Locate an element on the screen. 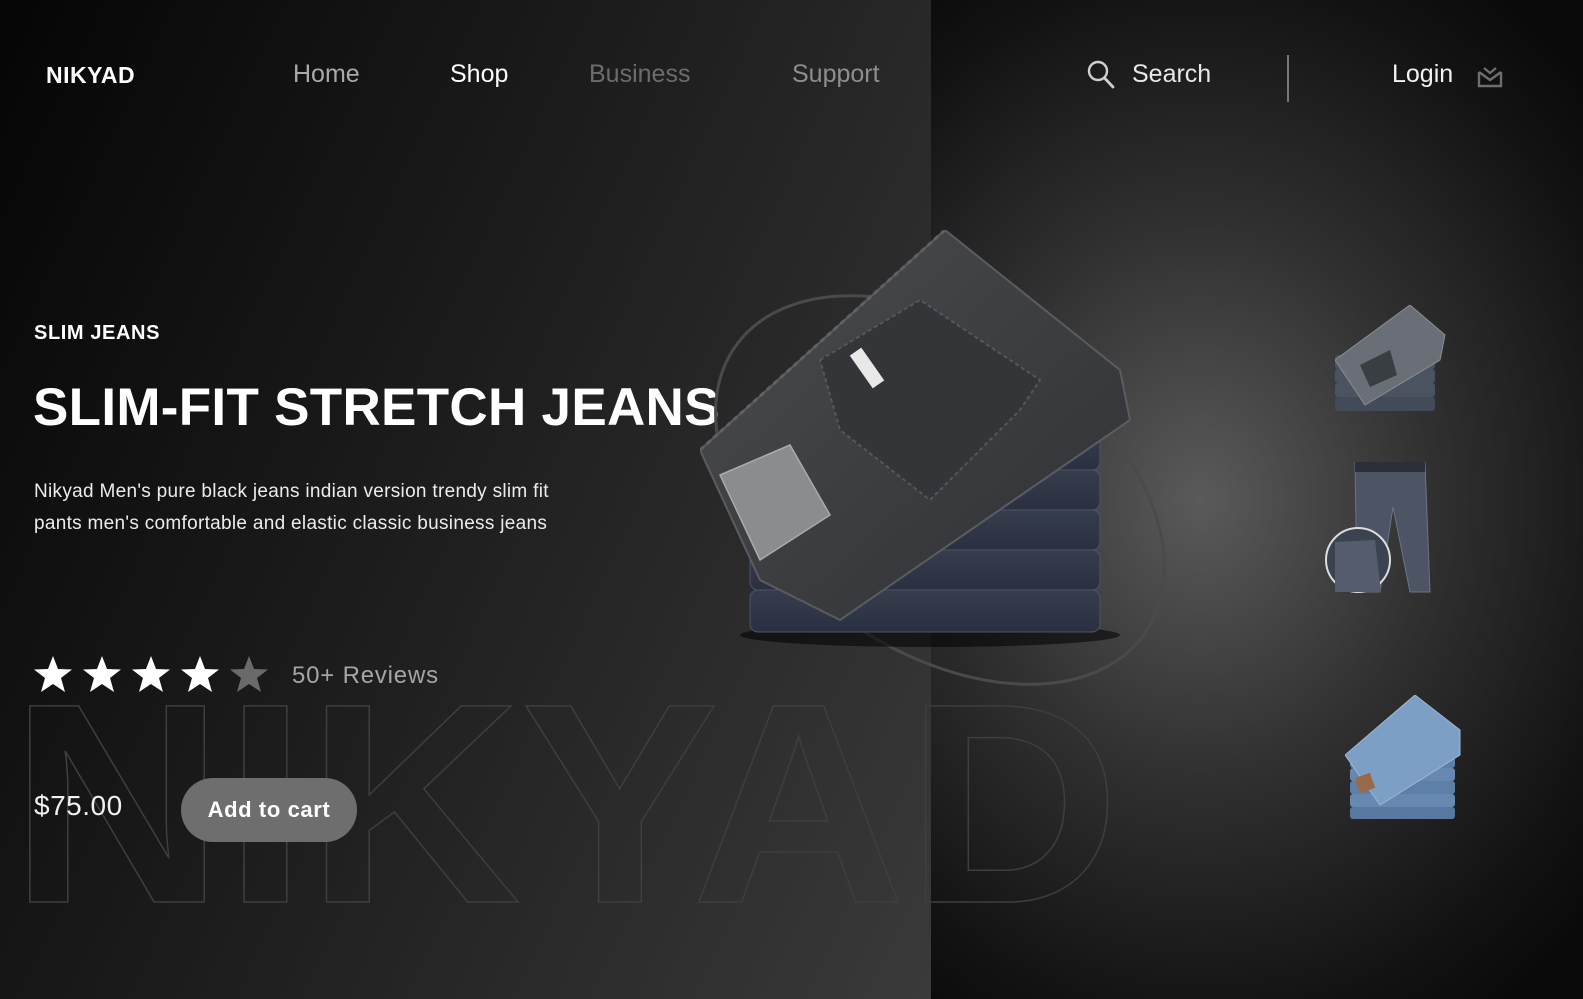 This screenshot has width=1583, height=999. login-link: Login is located at coordinates (1422, 74).